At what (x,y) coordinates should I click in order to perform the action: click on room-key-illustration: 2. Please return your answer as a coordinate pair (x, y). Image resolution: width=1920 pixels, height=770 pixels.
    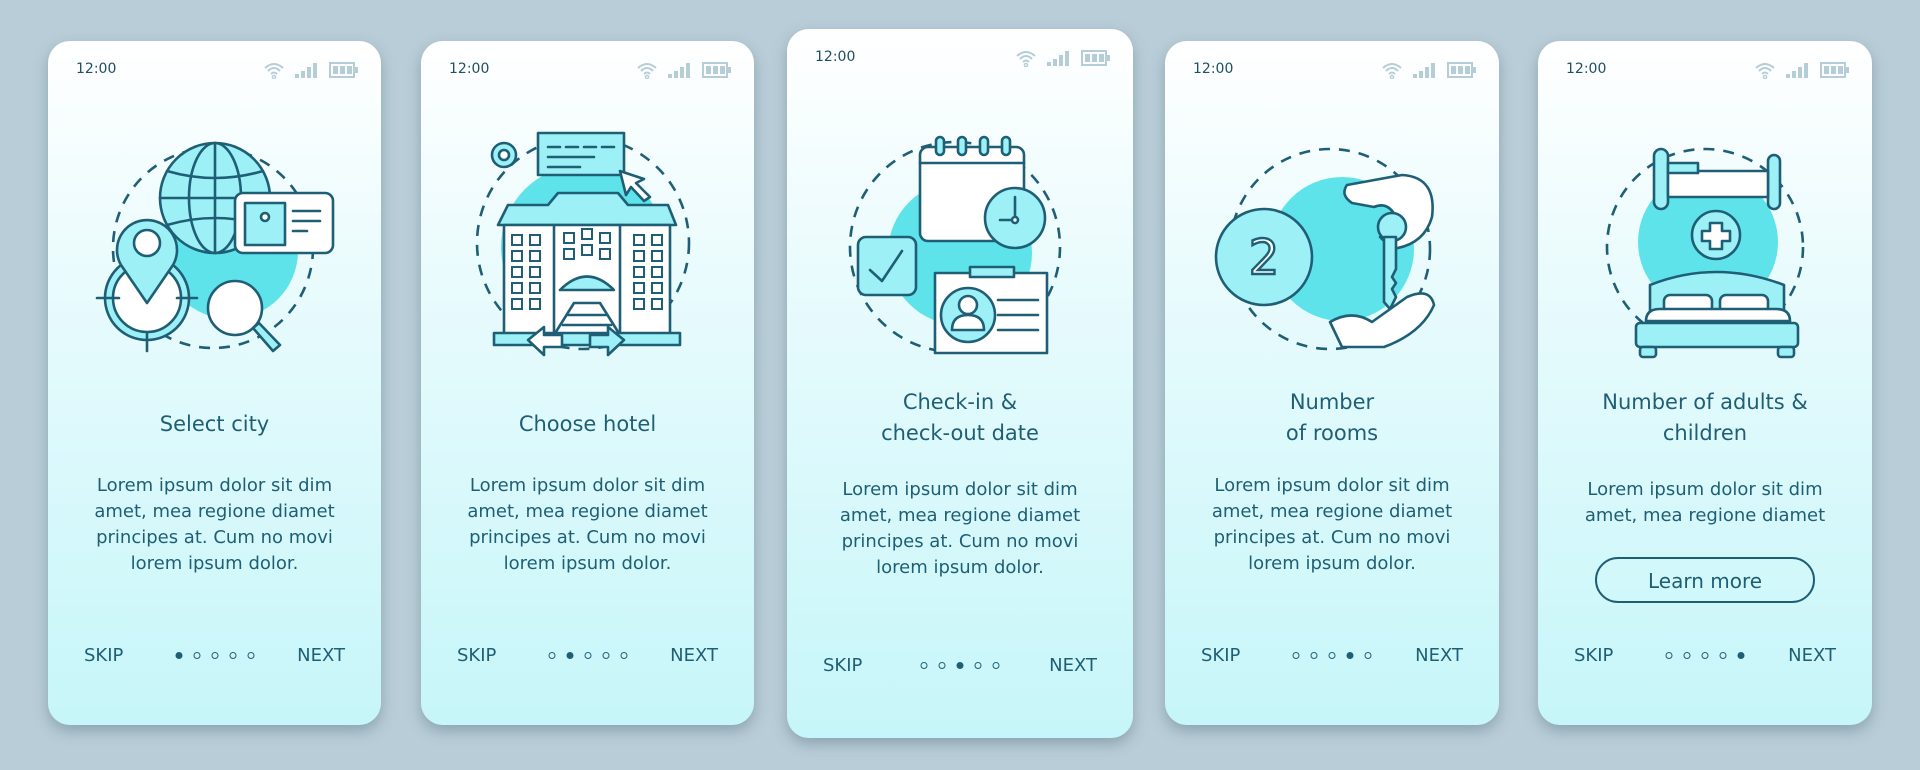
    Looking at the image, I should click on (1325, 249).